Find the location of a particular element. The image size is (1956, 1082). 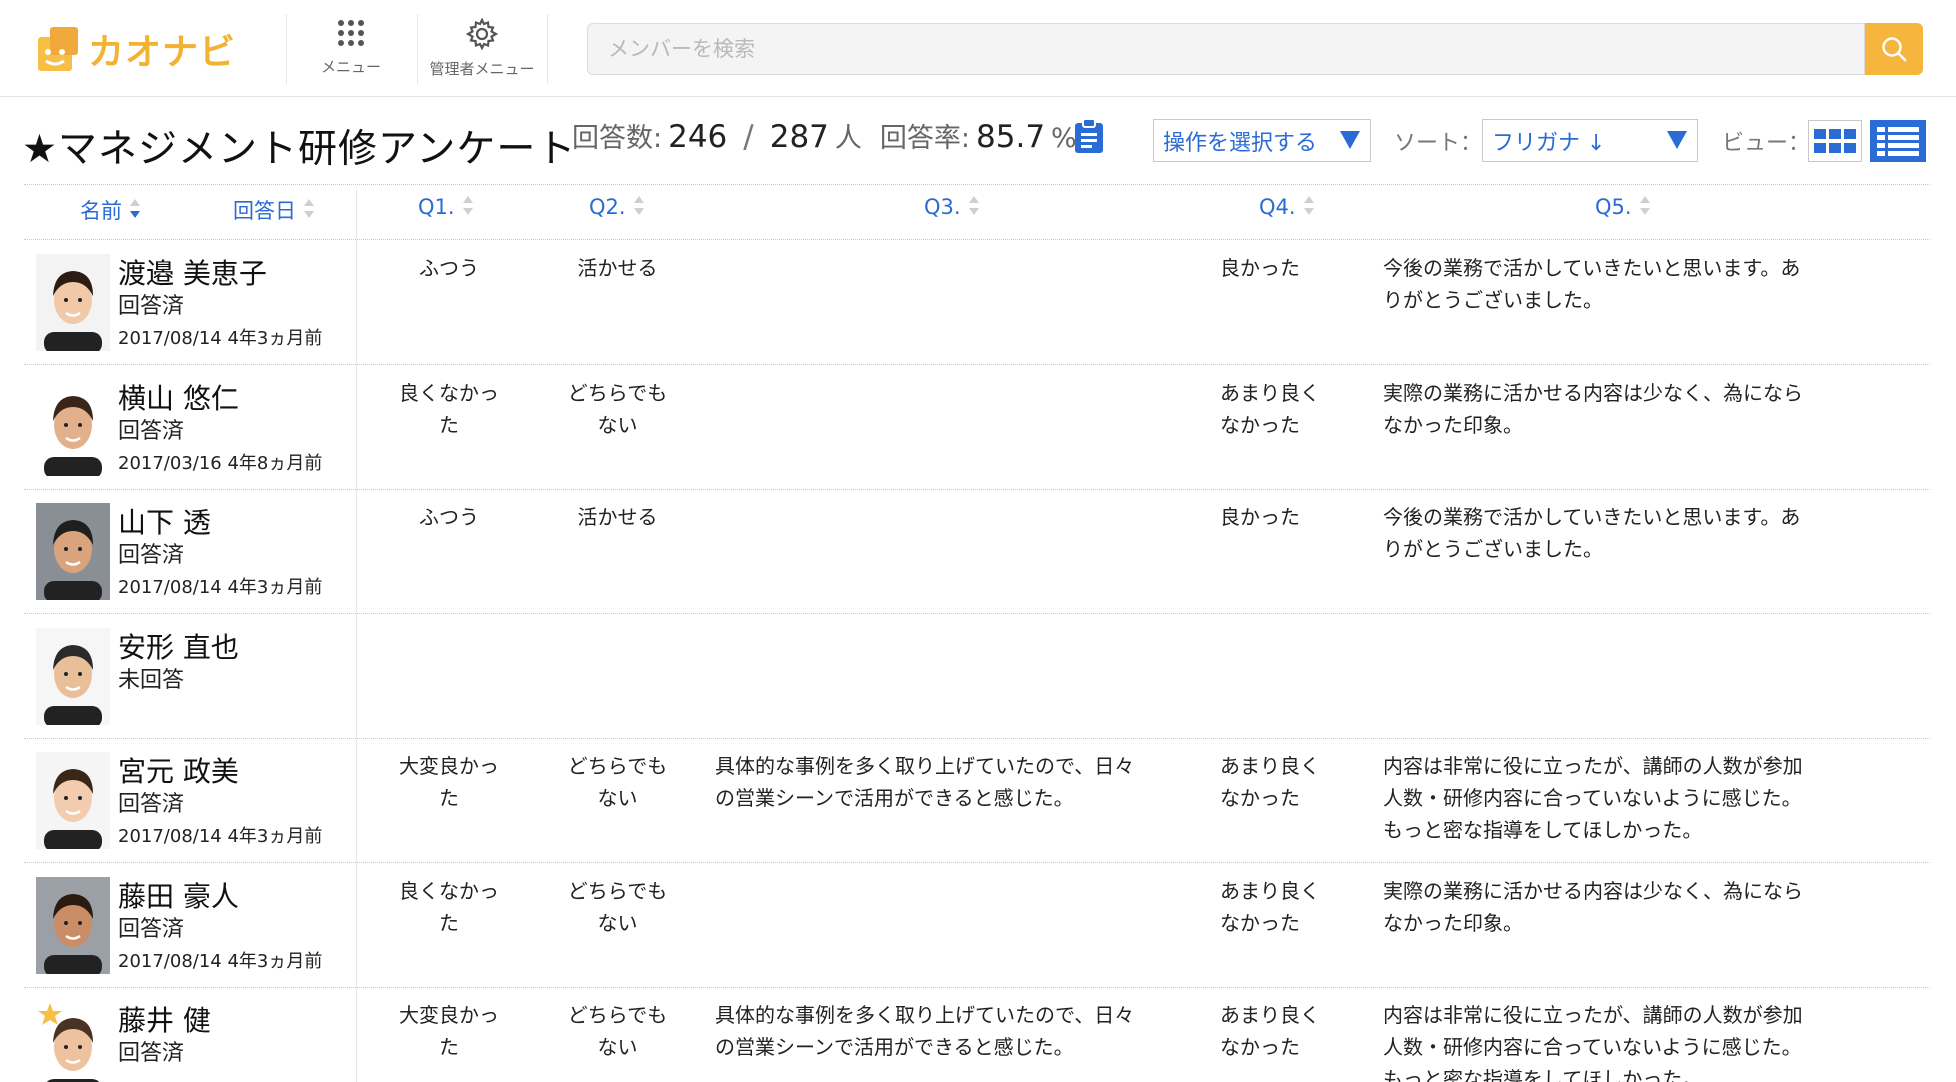

divider is located at coordinates (977, 184).